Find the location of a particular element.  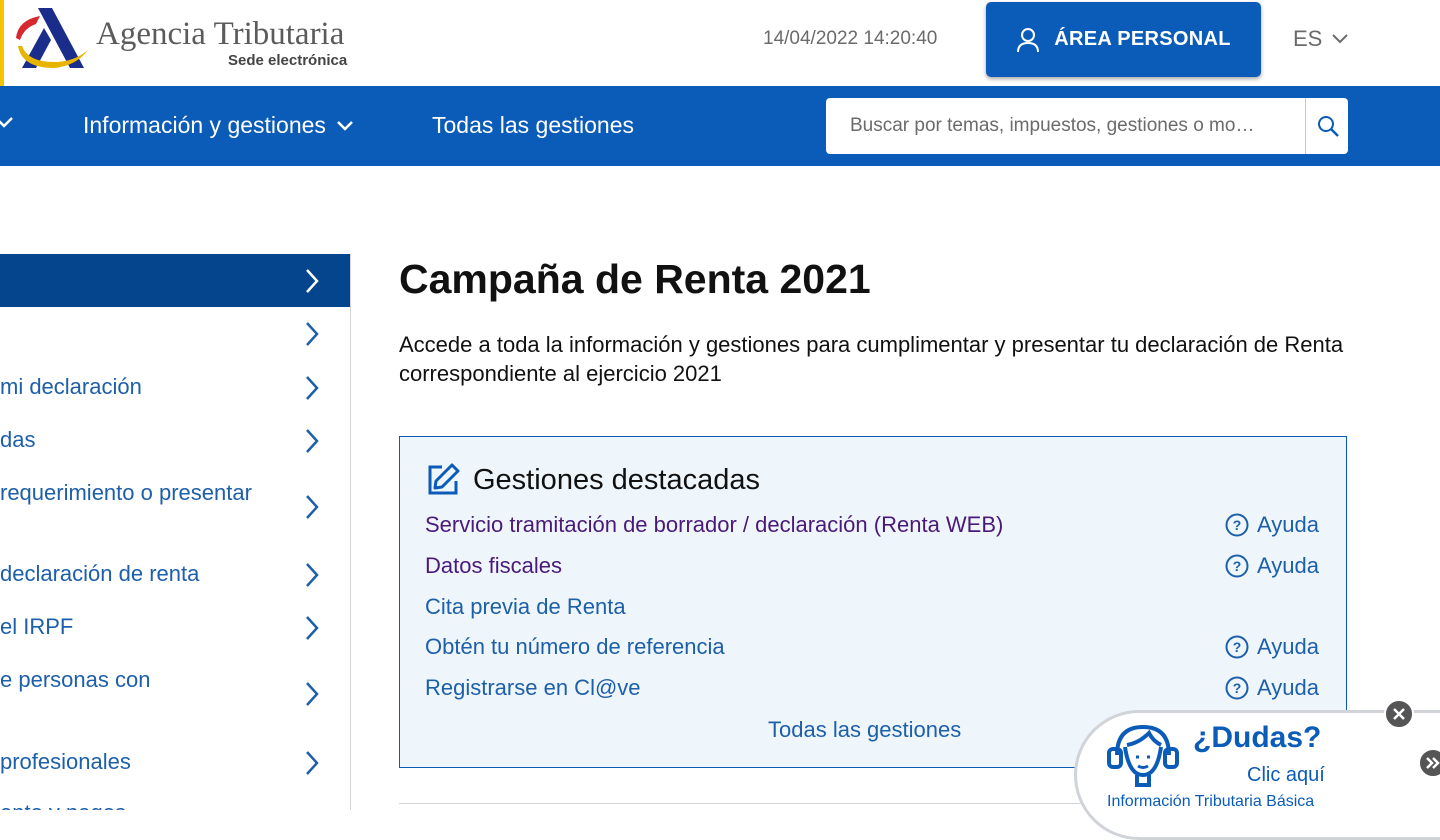

help-widget-title: ¿Dudas? is located at coordinates (1257, 737).